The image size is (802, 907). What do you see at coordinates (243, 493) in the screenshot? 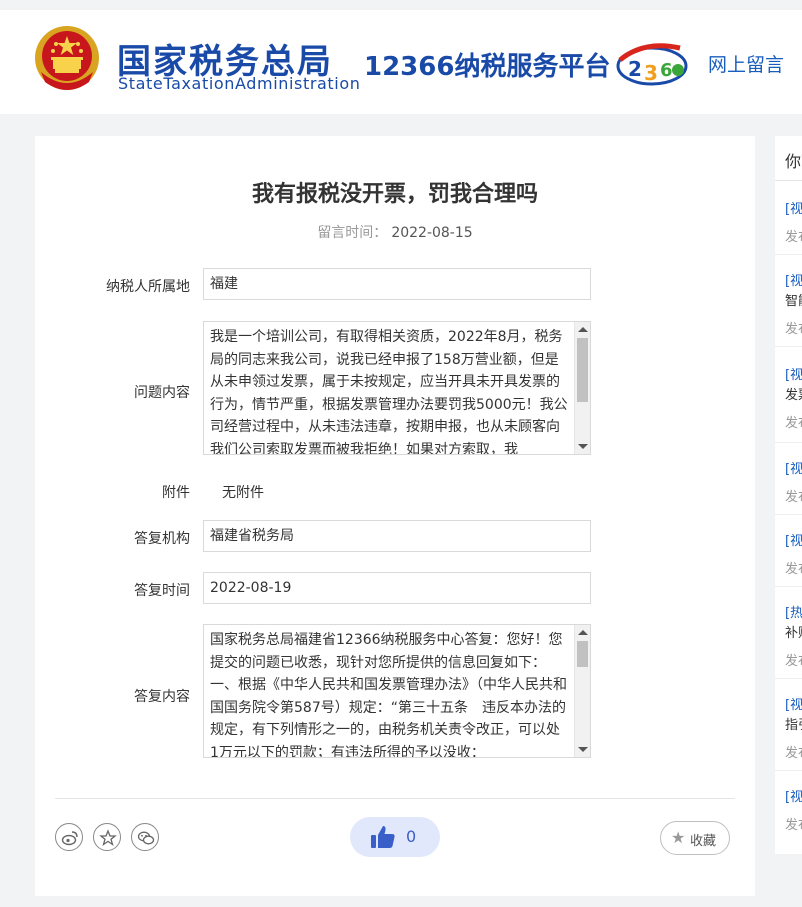
I see `attachment-value: 无附件` at bounding box center [243, 493].